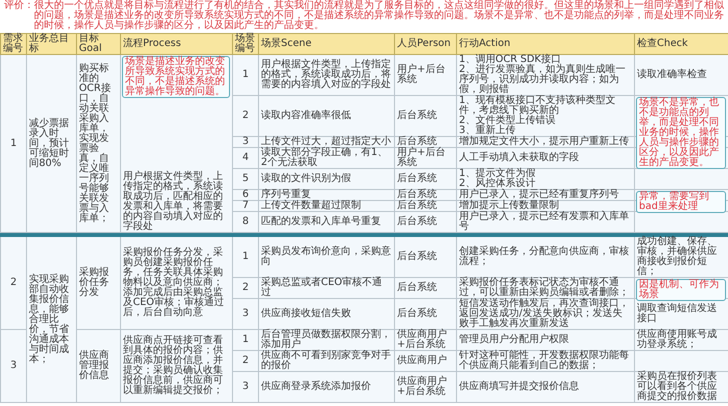 The height and width of the screenshot is (406, 728). Describe the element at coordinates (545, 174) in the screenshot. I see `action-step: 1、提示文件为假` at that location.